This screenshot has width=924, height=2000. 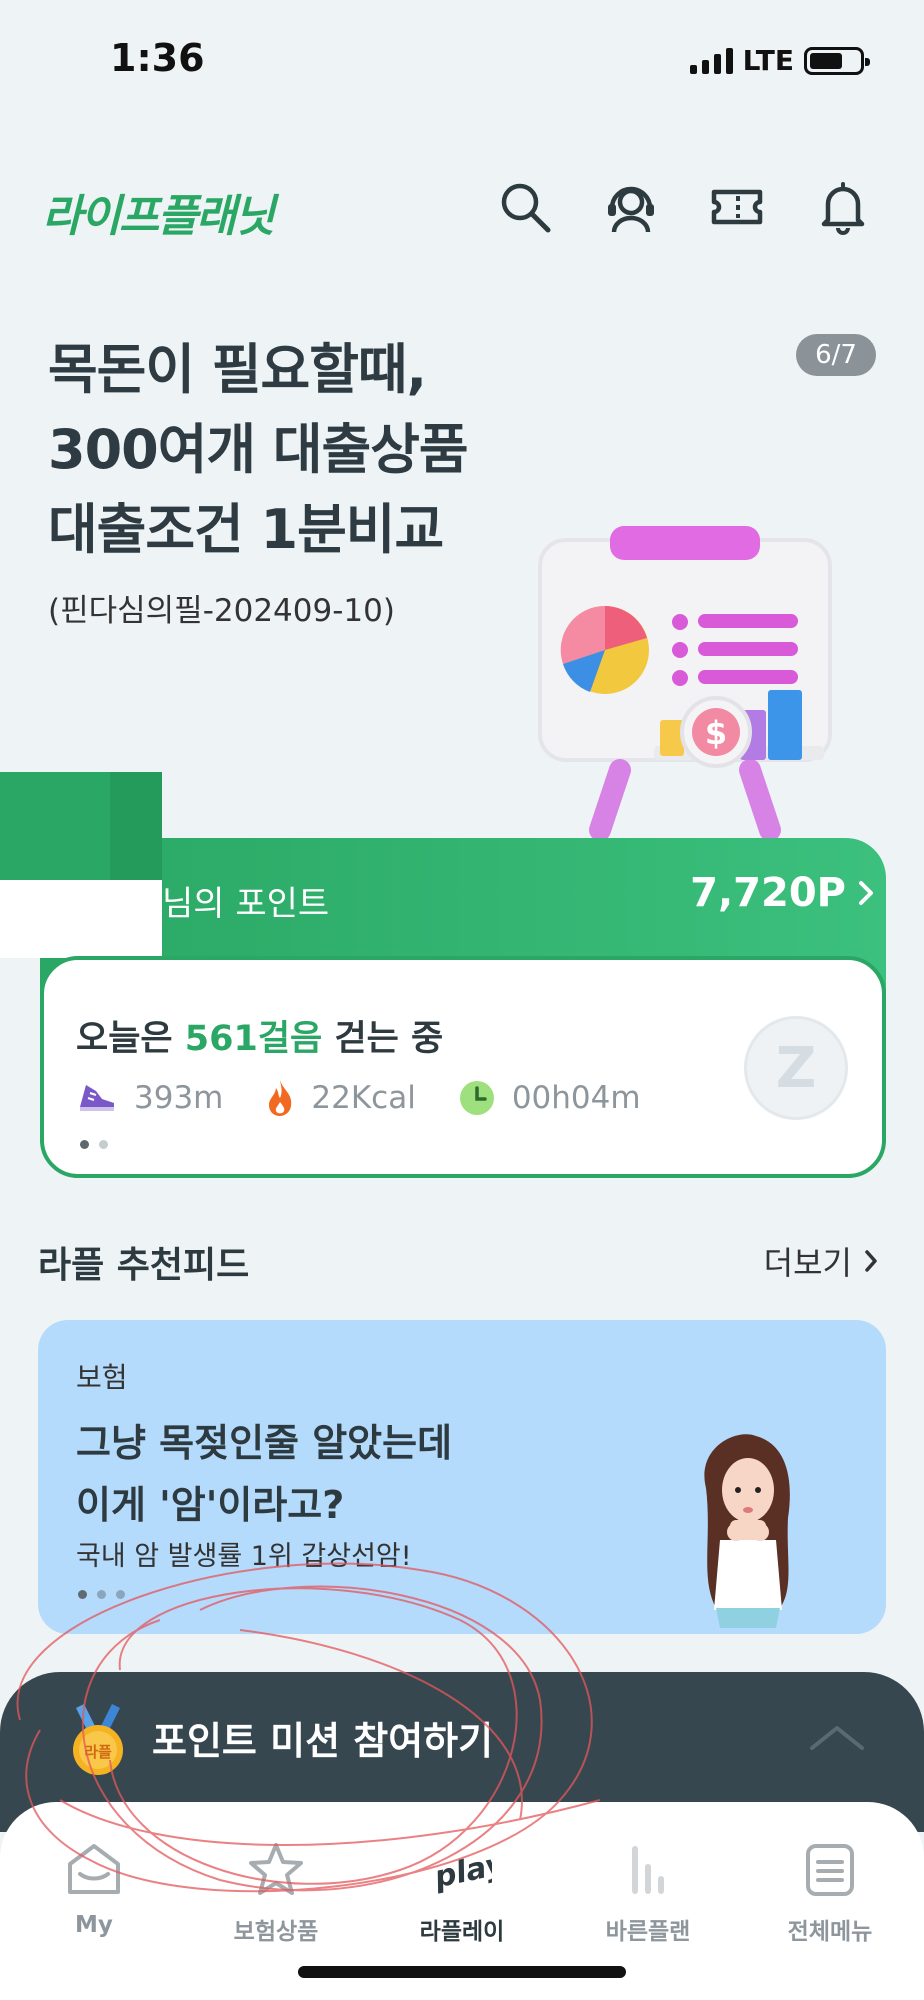 What do you see at coordinates (237, 369) in the screenshot?
I see `banner-title-line: 목돈이 필요할때,` at bounding box center [237, 369].